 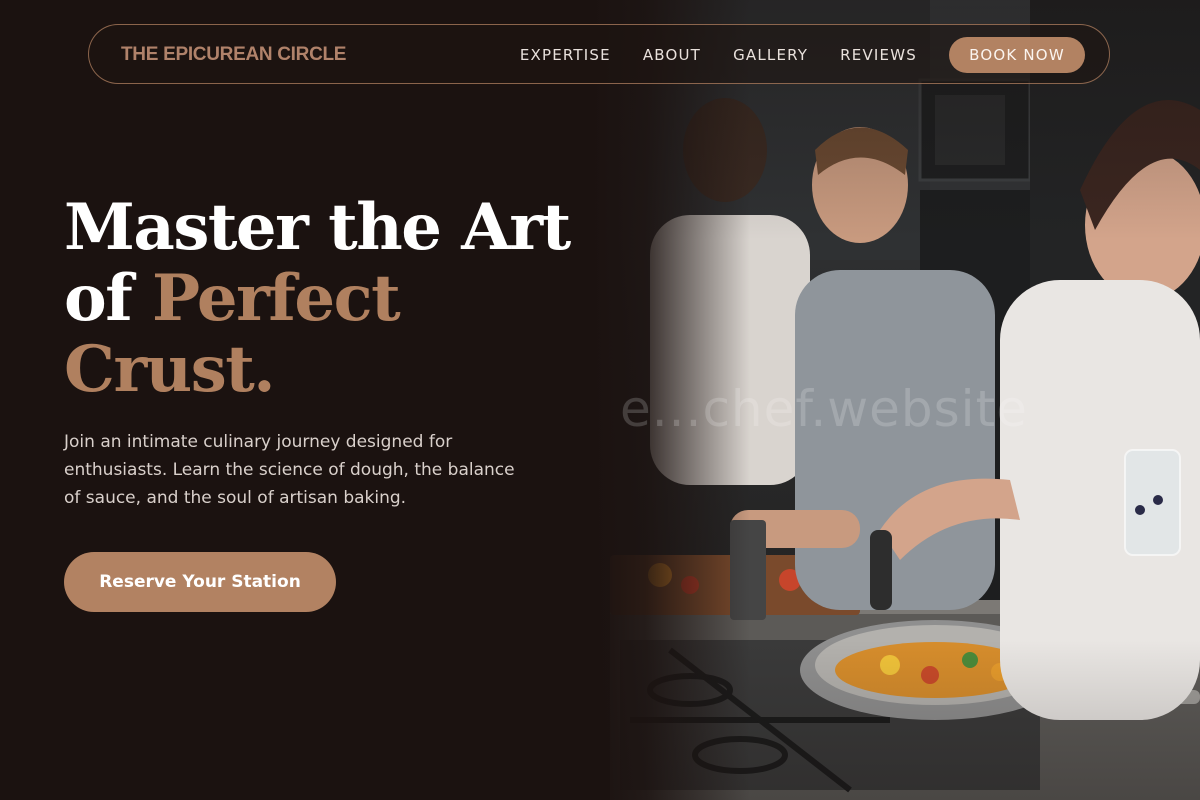 What do you see at coordinates (1017, 55) in the screenshot?
I see `book-now-button: BOOK NOW` at bounding box center [1017, 55].